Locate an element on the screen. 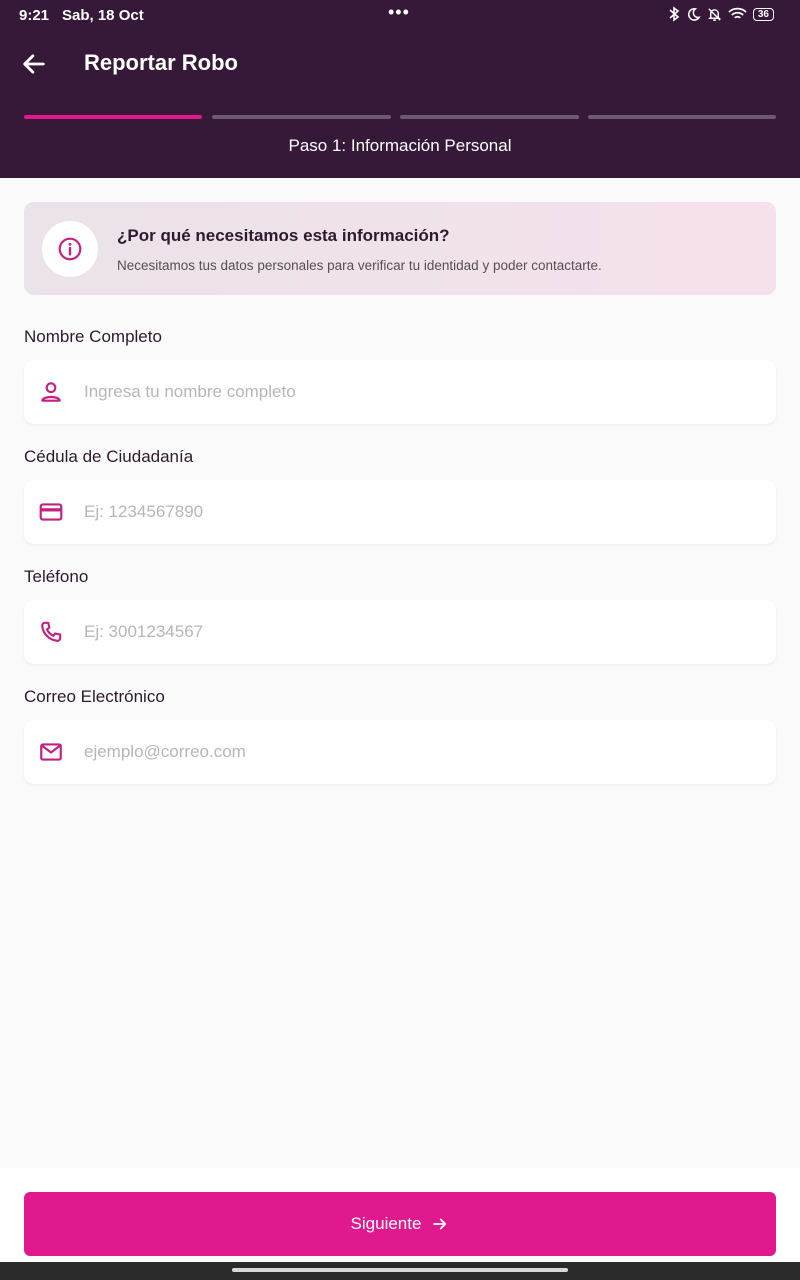 The width and height of the screenshot is (800, 1280). status-bar: 9:21 Sab, 18 Oct ••• 36 is located at coordinates (400, 16).